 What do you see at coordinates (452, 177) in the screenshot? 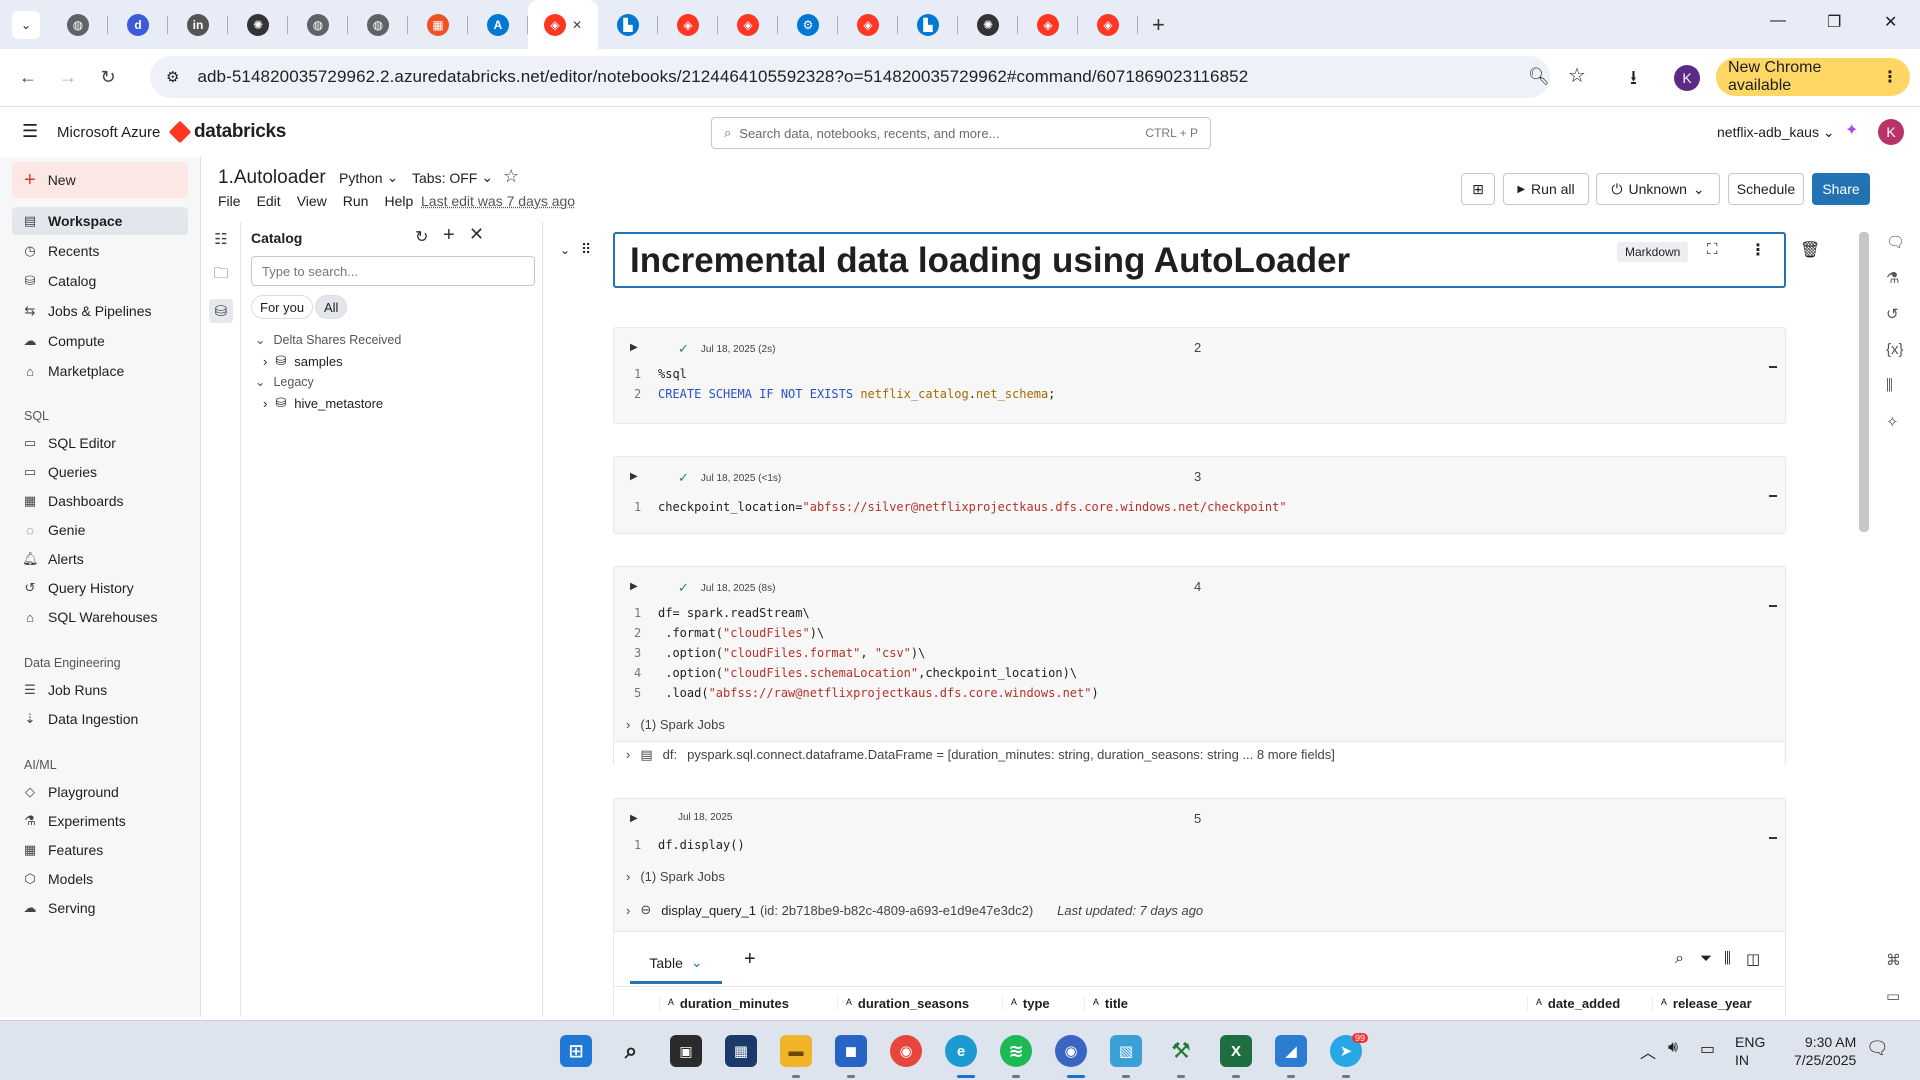
I see `tabs-toggle: Tabs: OFF ⌄` at bounding box center [452, 177].